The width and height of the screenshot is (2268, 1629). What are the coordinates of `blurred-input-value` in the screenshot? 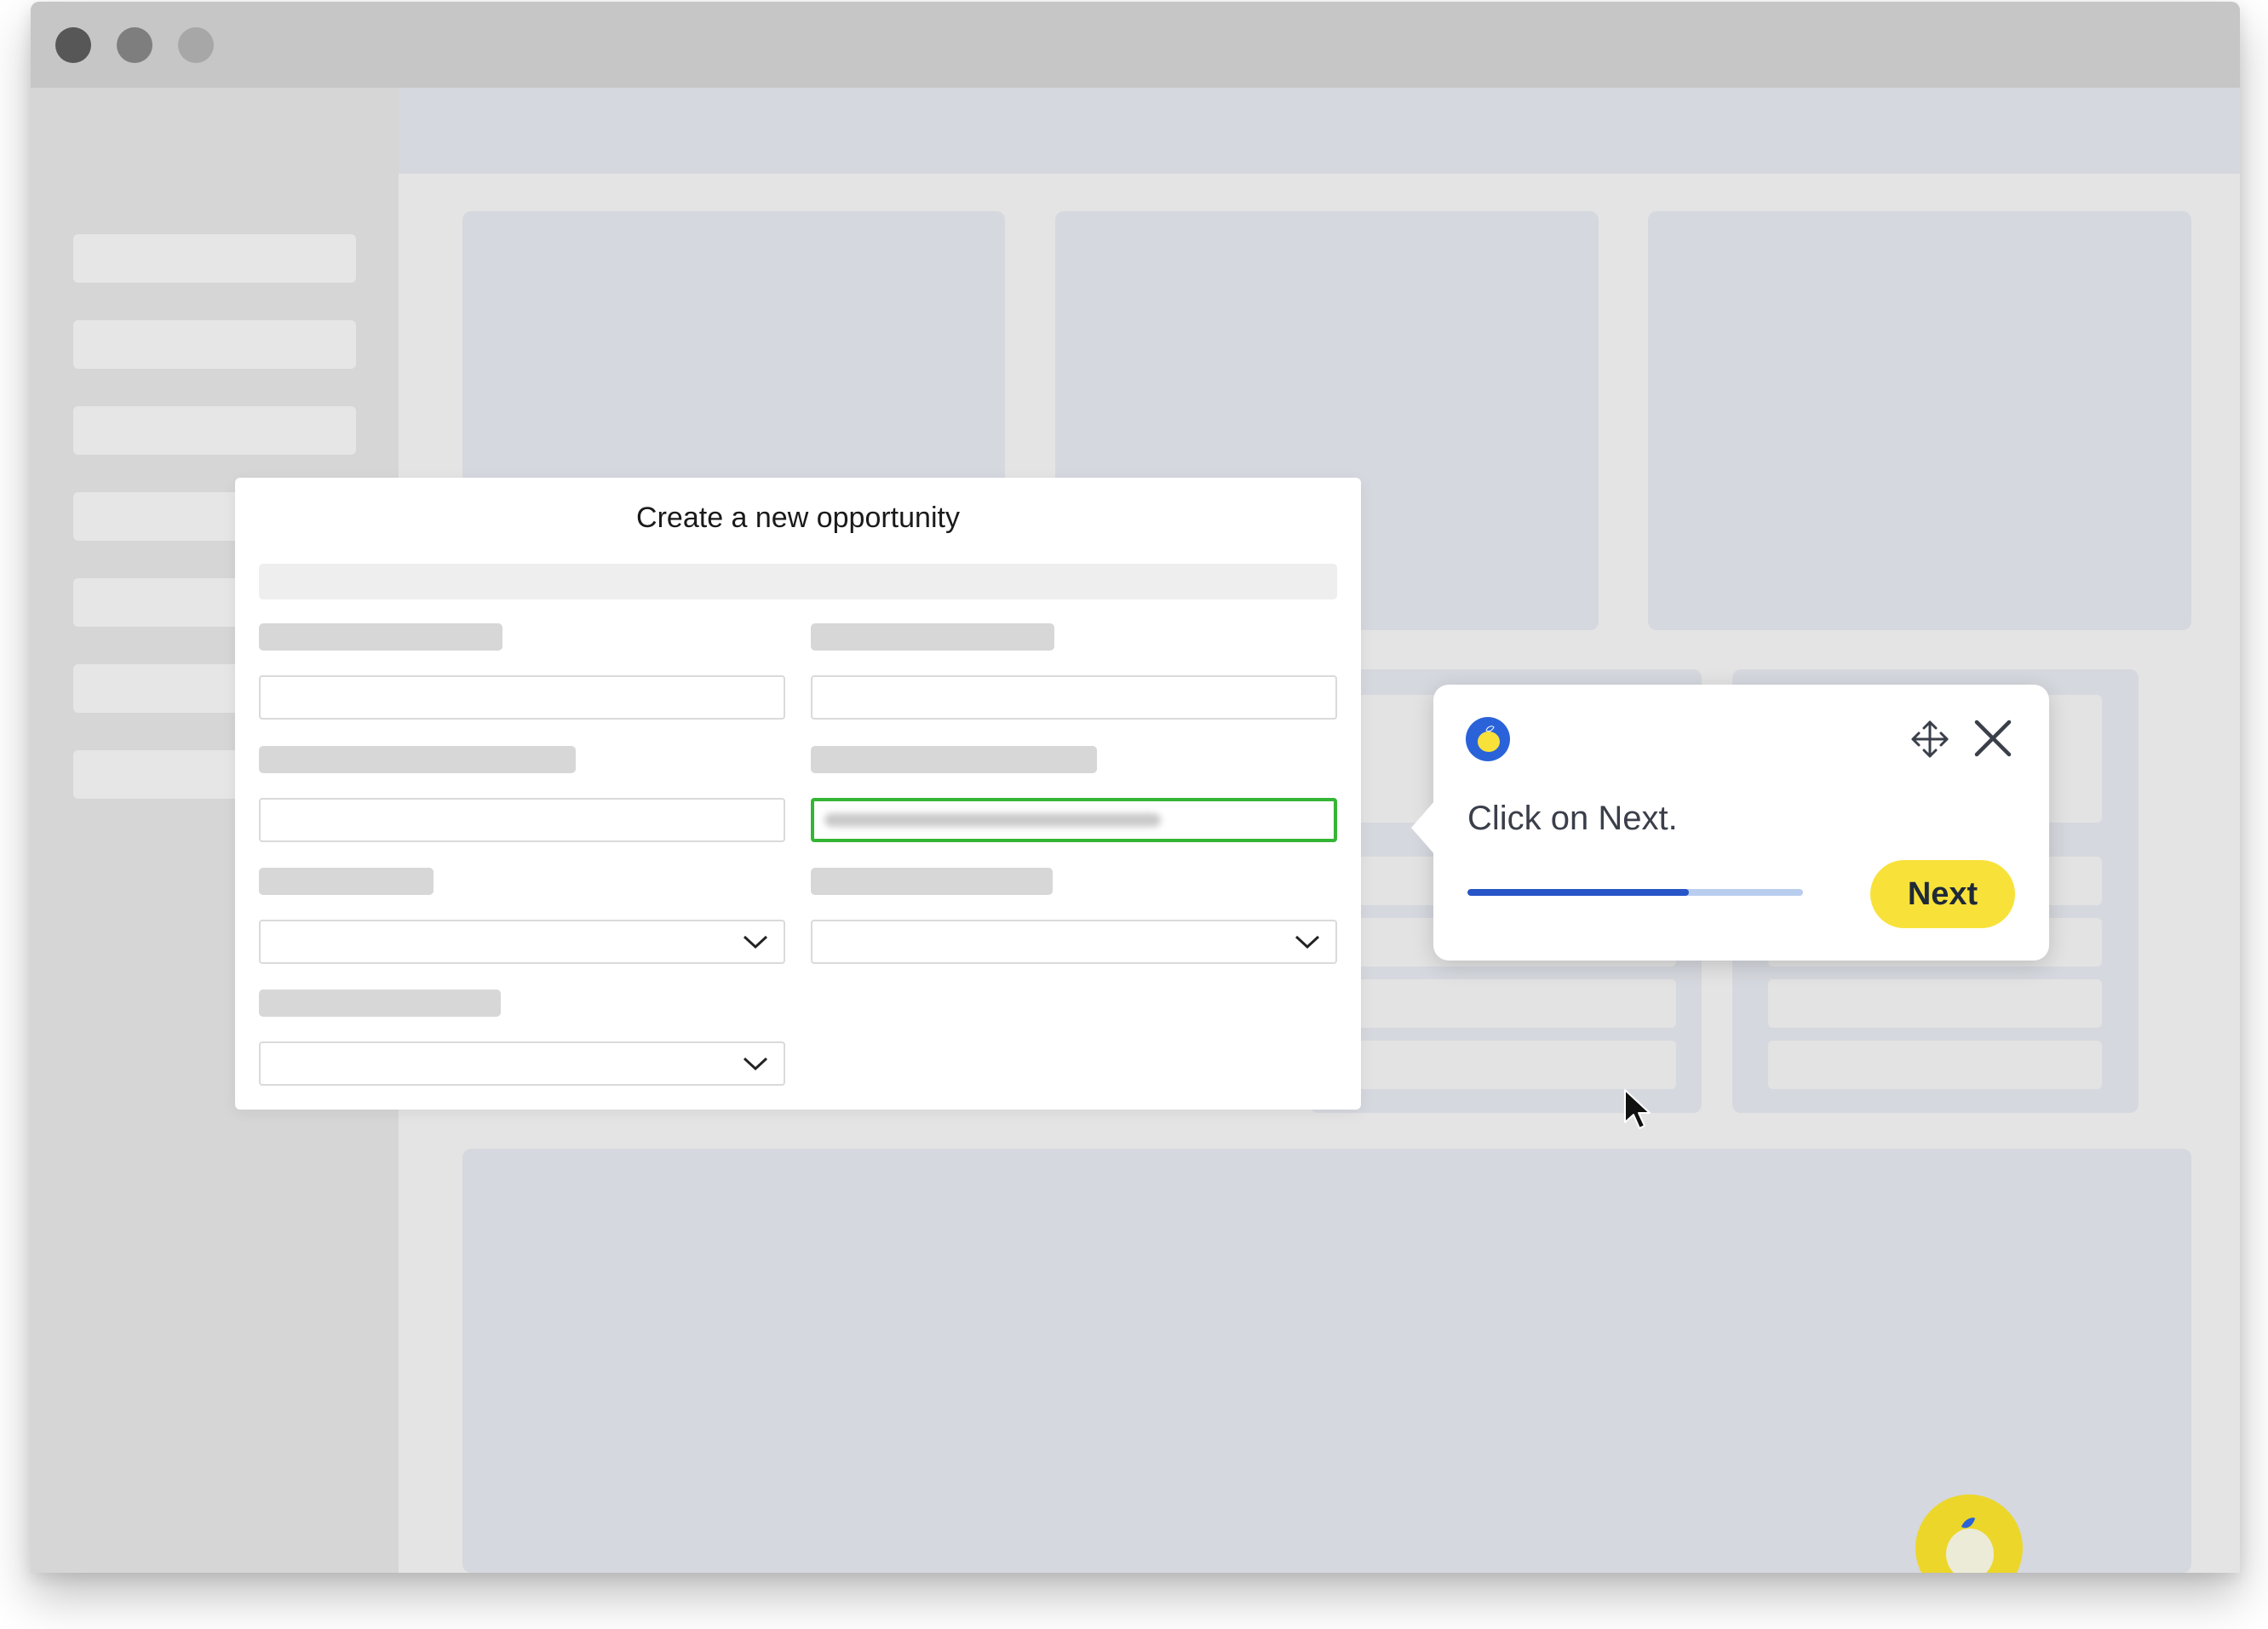 It's located at (992, 820).